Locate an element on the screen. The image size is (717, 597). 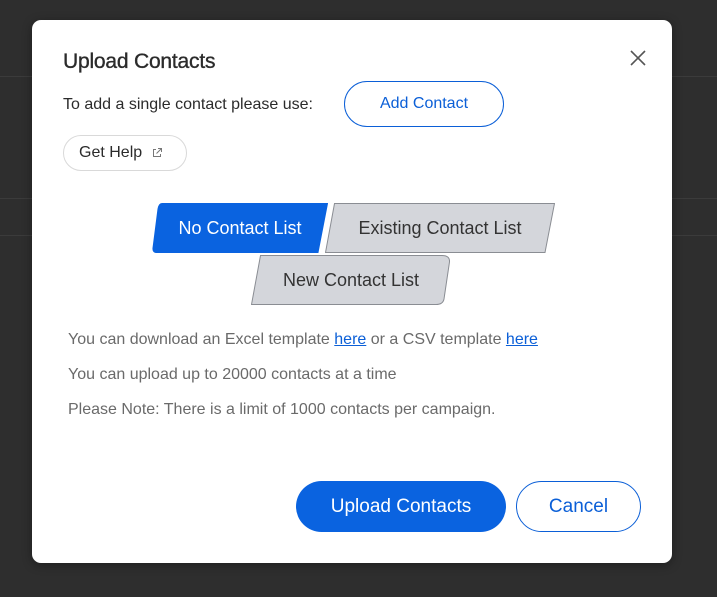
external-link-icon is located at coordinates (158, 152).